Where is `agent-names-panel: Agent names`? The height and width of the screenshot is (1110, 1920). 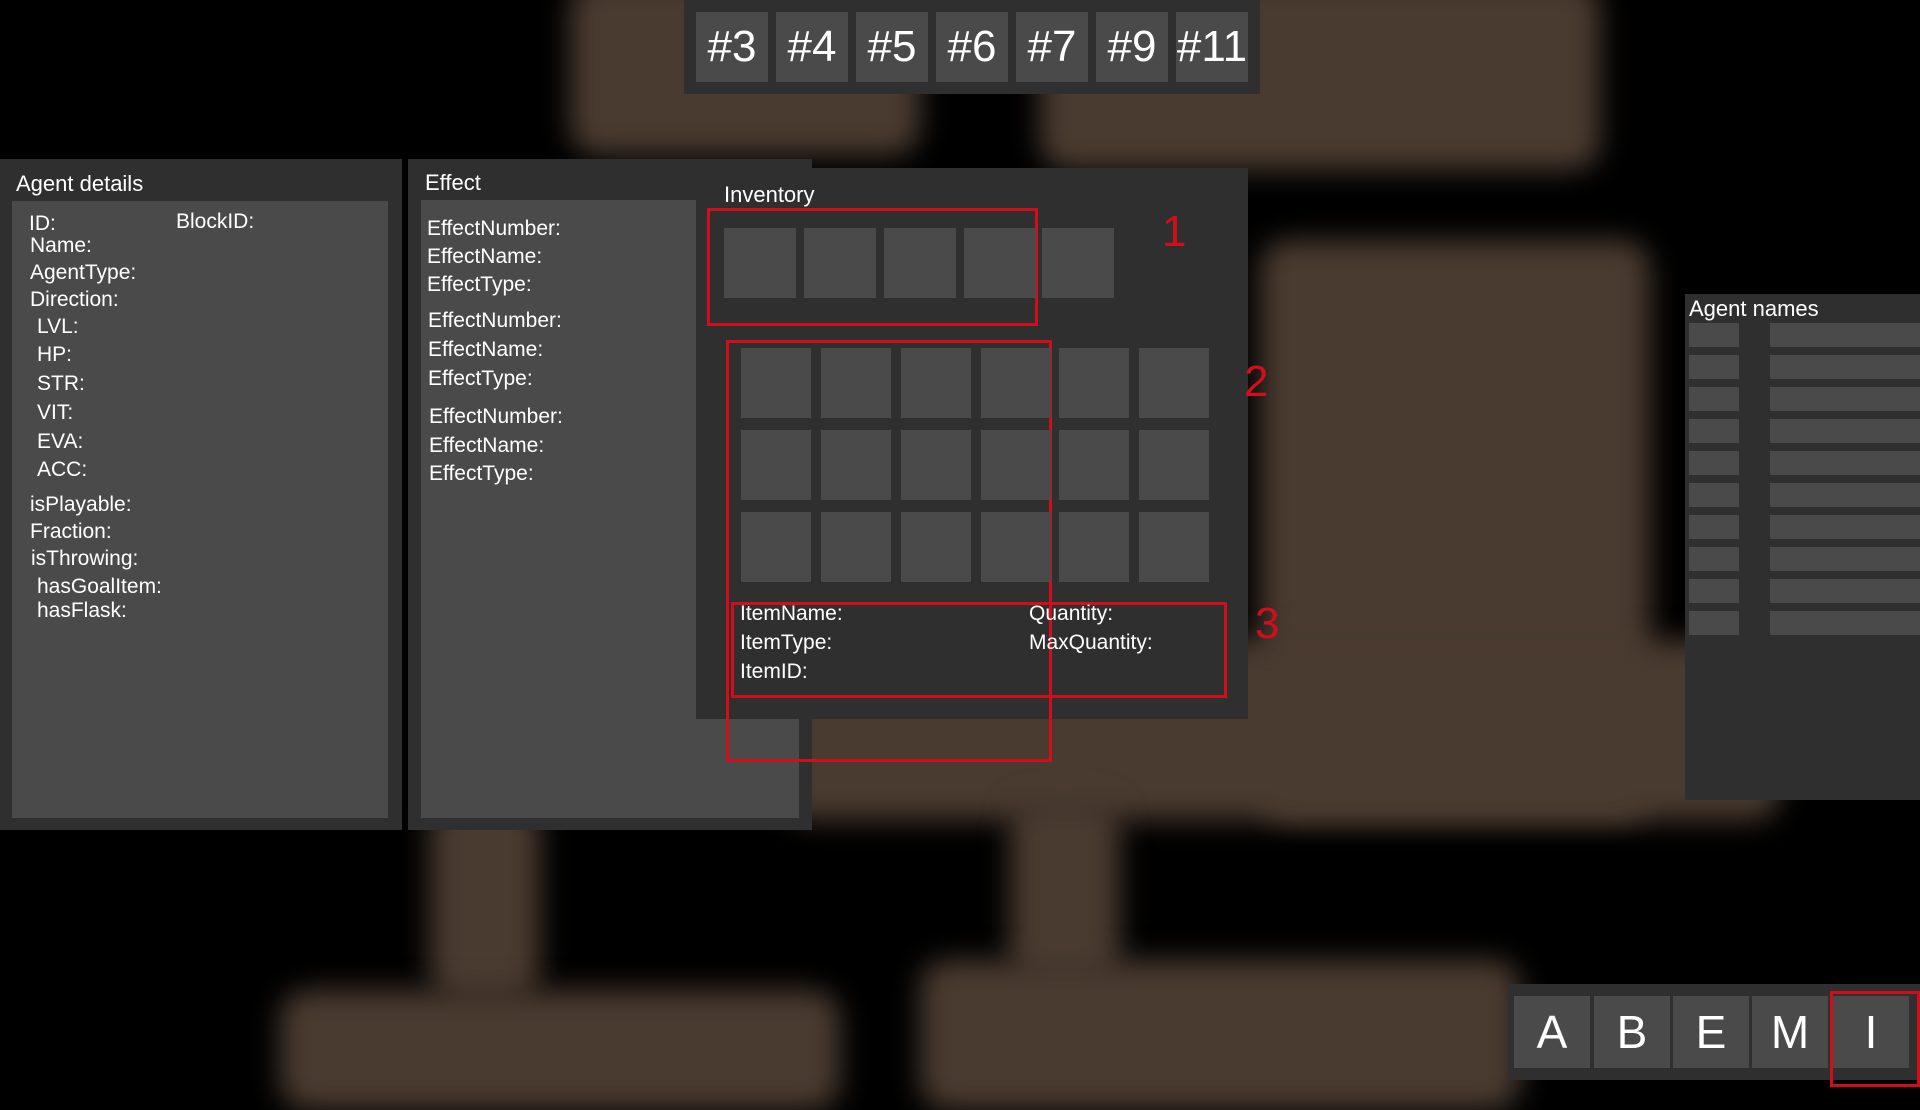
agent-names-panel: Agent names is located at coordinates (1802, 547).